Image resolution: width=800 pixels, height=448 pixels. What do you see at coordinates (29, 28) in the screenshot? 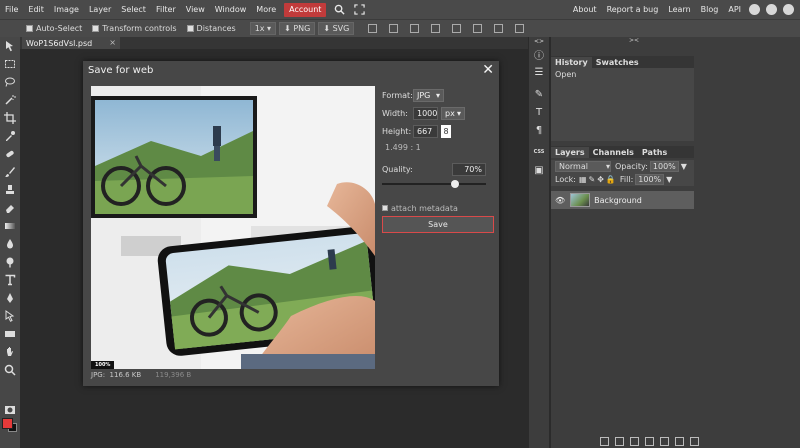
I see `auto-select-checkbox` at bounding box center [29, 28].